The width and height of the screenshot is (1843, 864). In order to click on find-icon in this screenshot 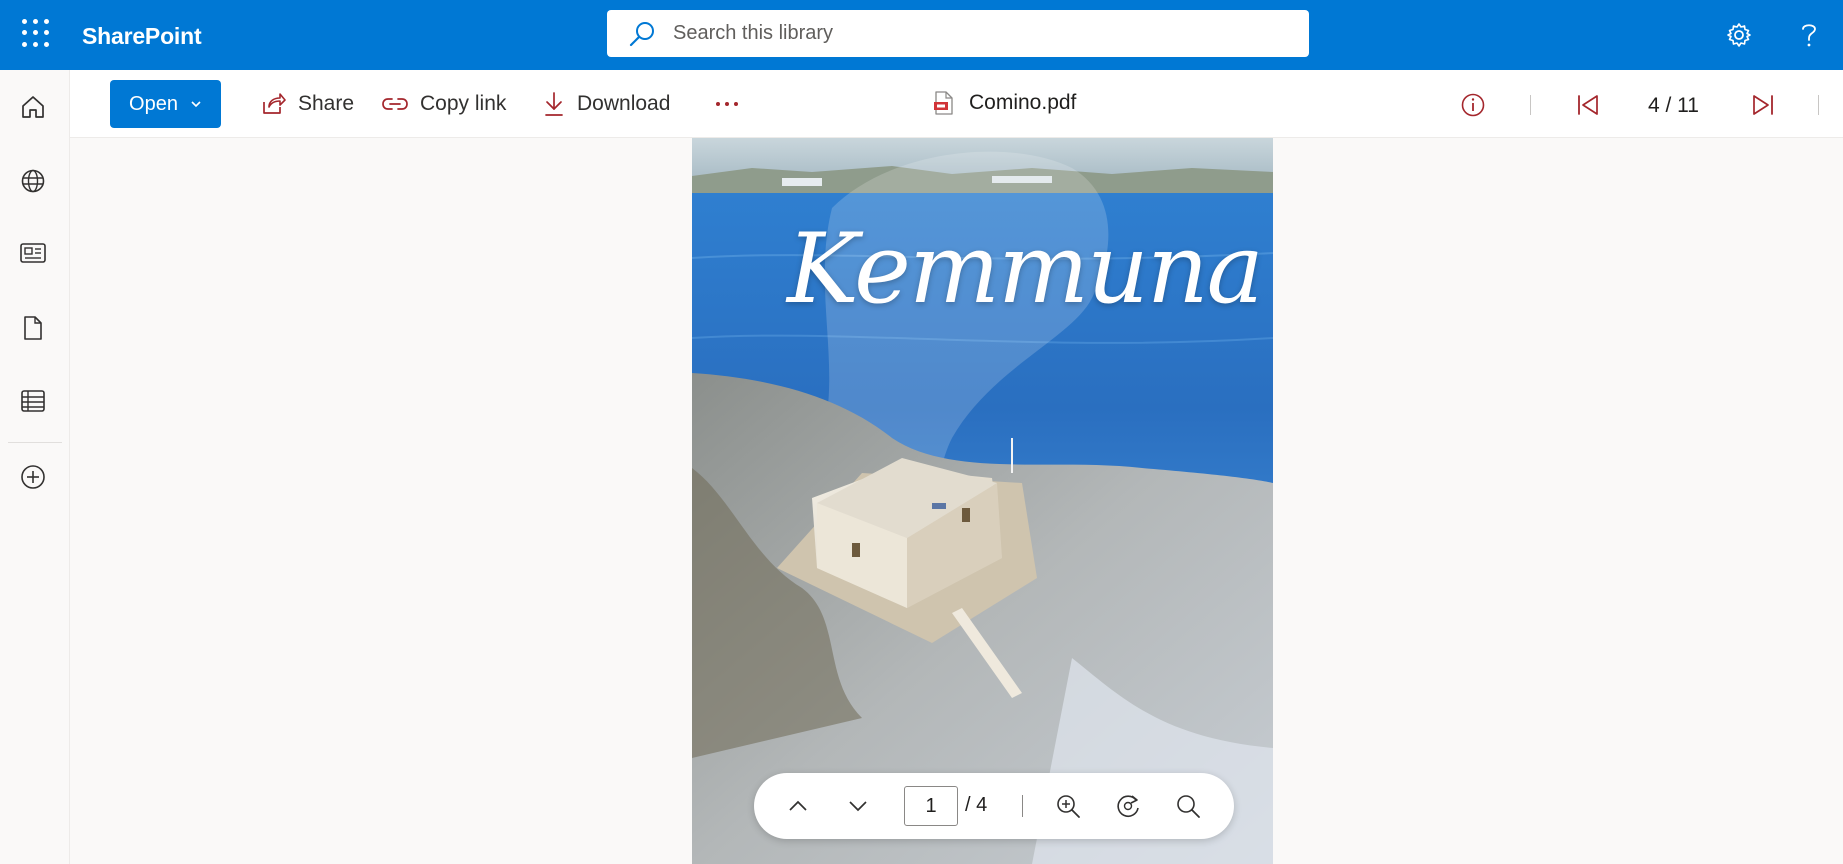, I will do `click(1188, 806)`.